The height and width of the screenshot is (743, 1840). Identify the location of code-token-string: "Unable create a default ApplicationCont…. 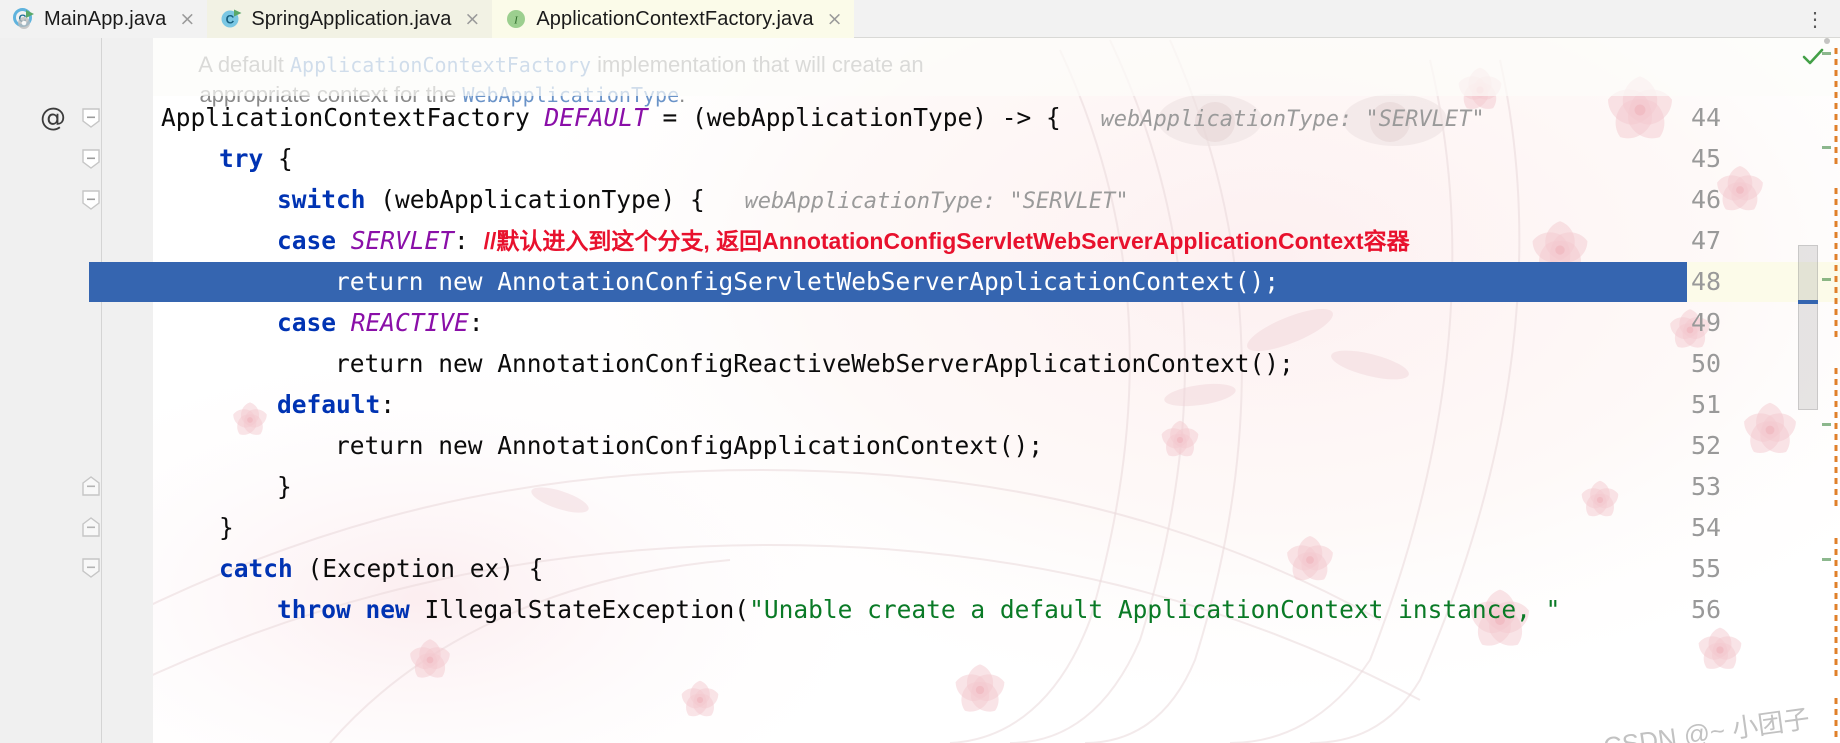
(1155, 609).